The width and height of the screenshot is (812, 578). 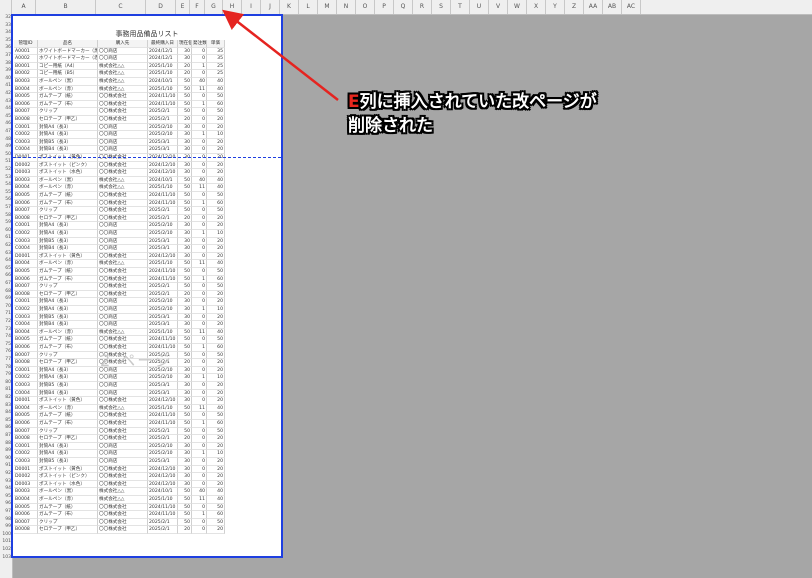 I want to click on annotation-line-2: 削除された, so click(x=390, y=126).